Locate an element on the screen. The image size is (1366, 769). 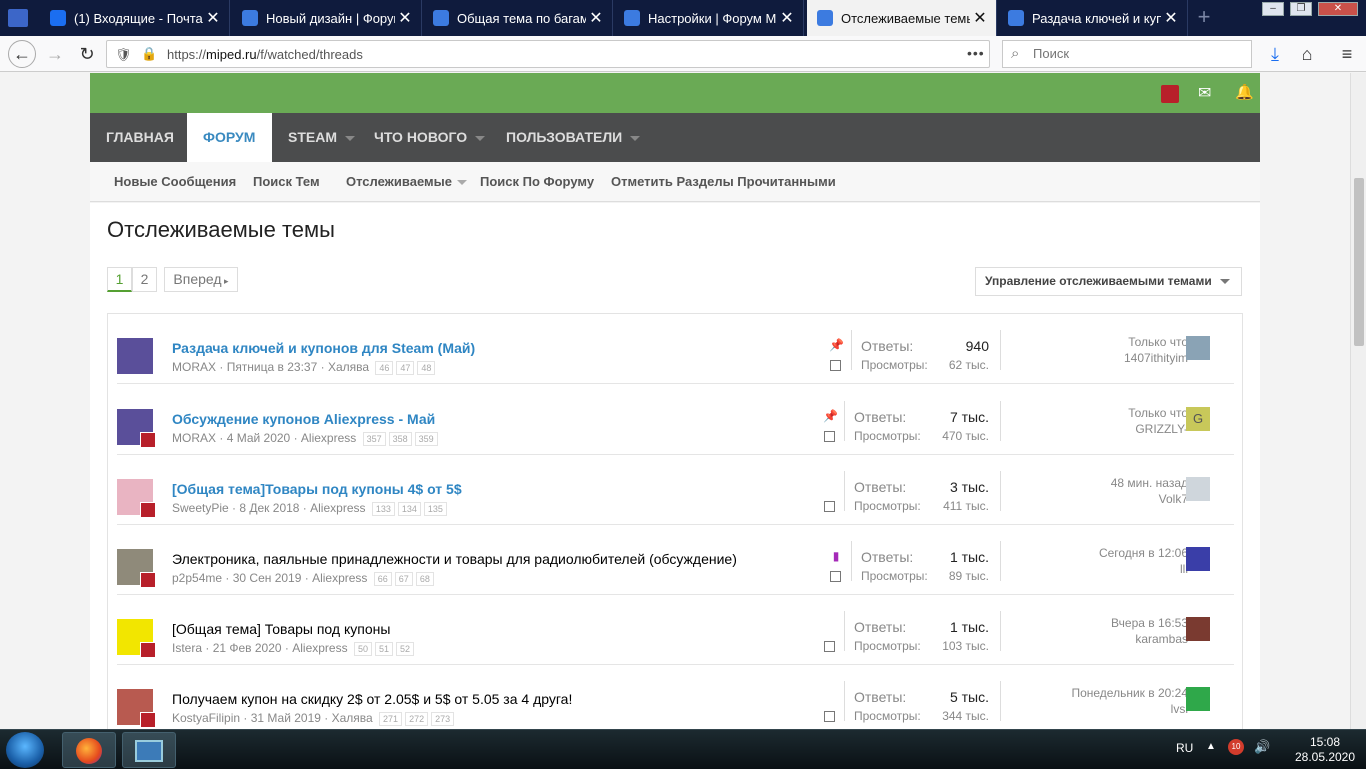
menu-icon: ≡ is located at coordinates (1347, 54).